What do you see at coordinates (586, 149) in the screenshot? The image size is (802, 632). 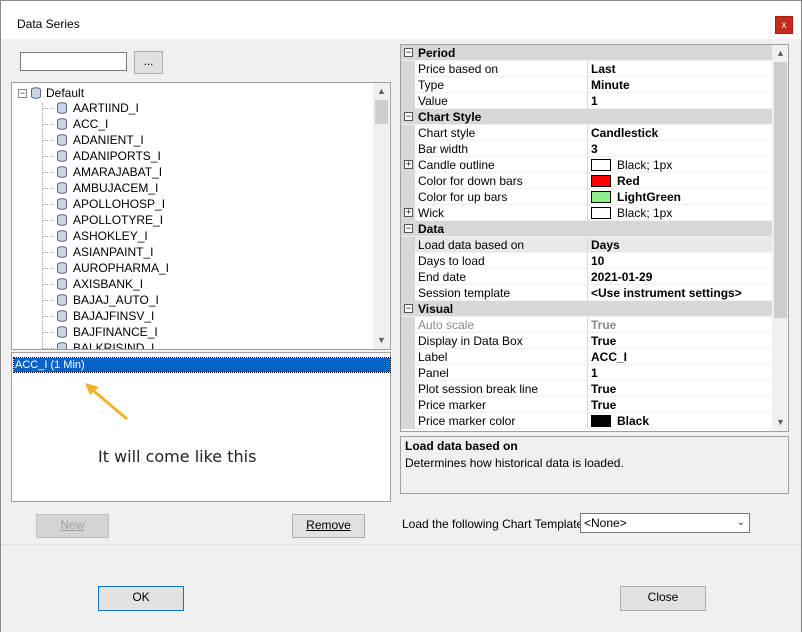 I see `prop-bar-width: Bar width 3` at bounding box center [586, 149].